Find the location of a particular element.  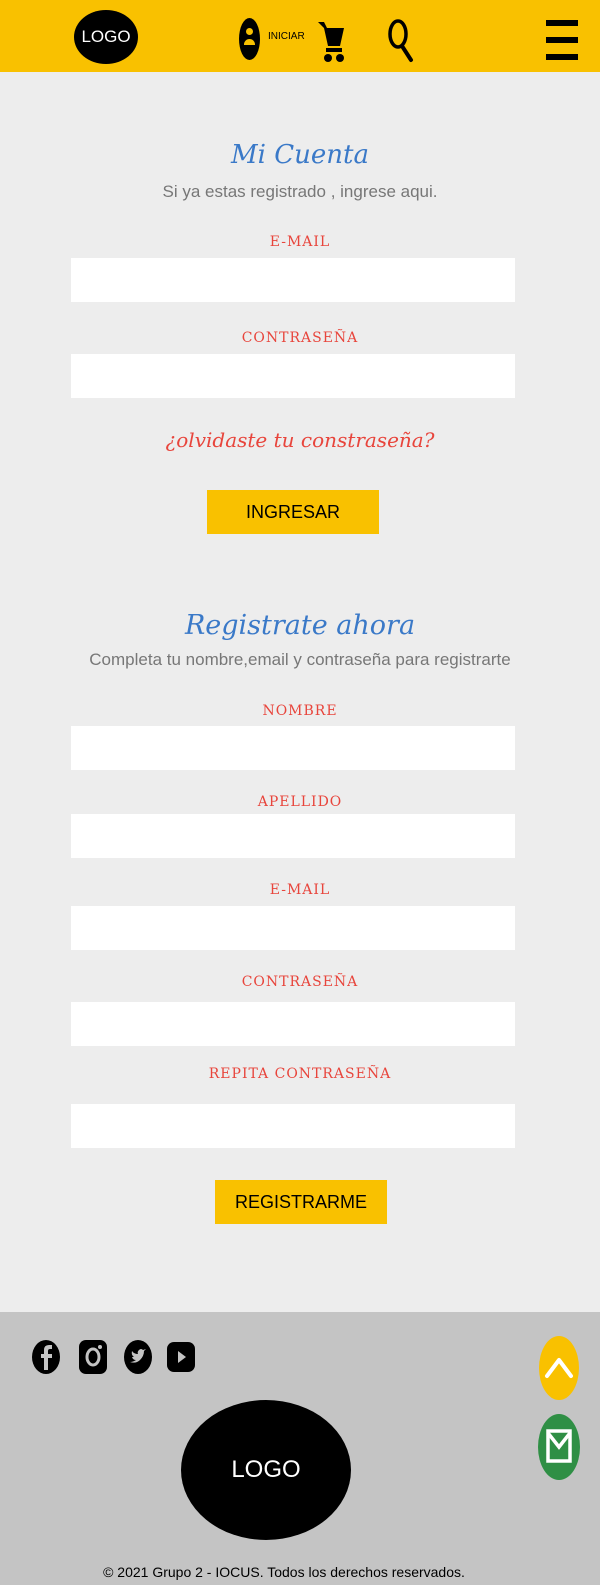

chevron-up-icon is located at coordinates (559, 1368).